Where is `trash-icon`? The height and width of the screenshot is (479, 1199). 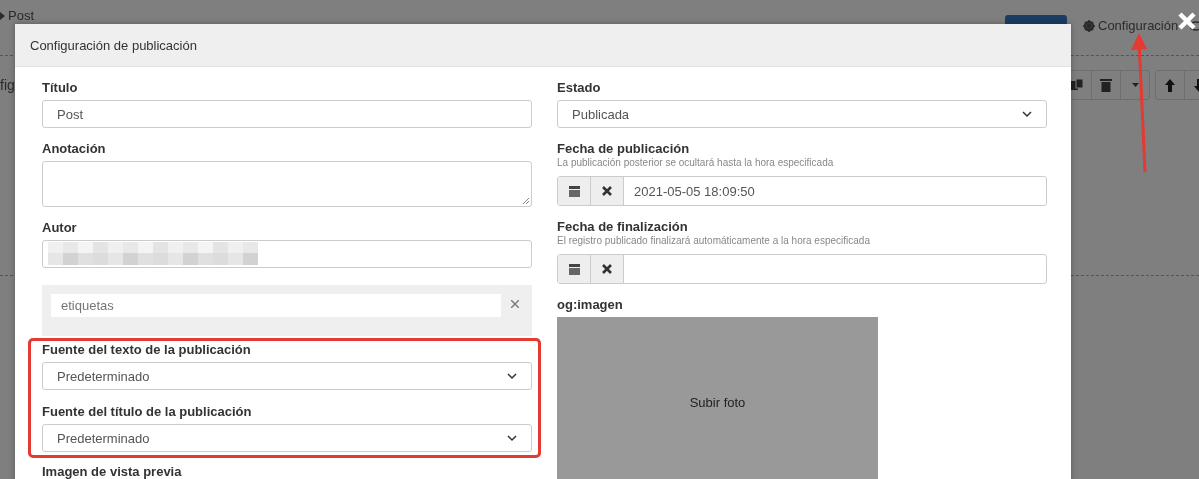 trash-icon is located at coordinates (1106, 85).